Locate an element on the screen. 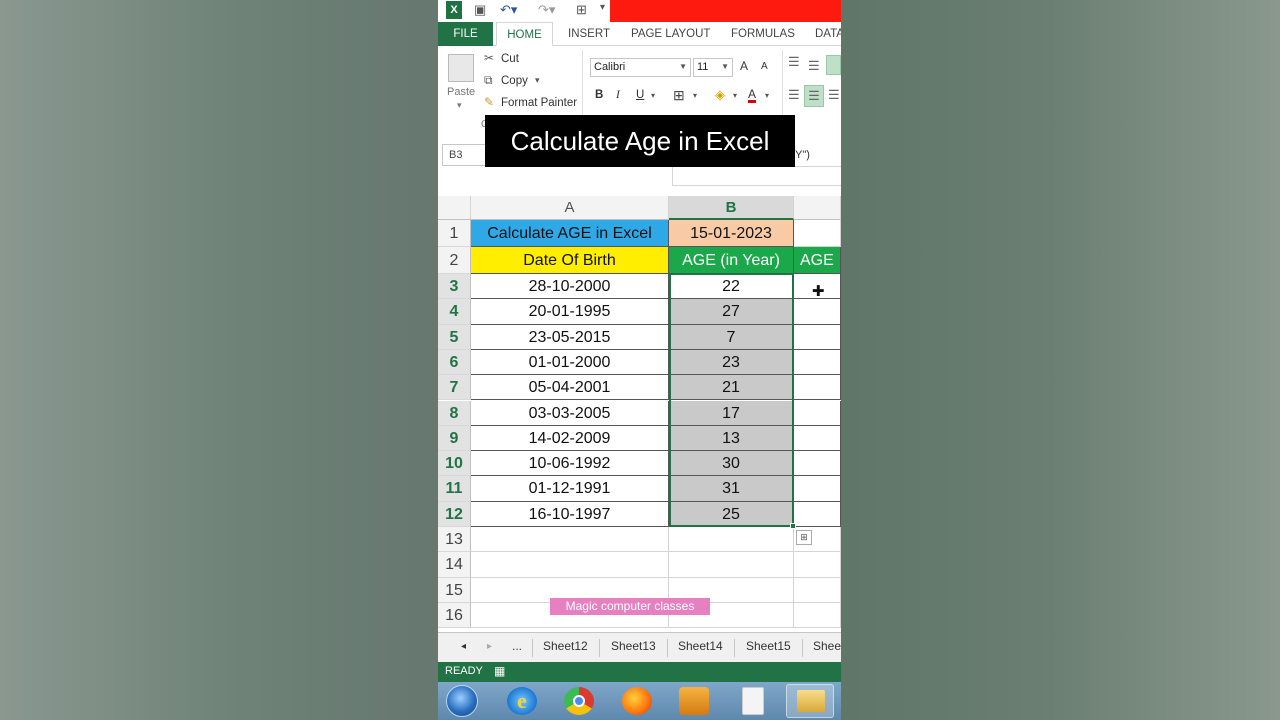 The width and height of the screenshot is (1280, 720). sheet-tab-12: Sheet12 is located at coordinates (565, 646).